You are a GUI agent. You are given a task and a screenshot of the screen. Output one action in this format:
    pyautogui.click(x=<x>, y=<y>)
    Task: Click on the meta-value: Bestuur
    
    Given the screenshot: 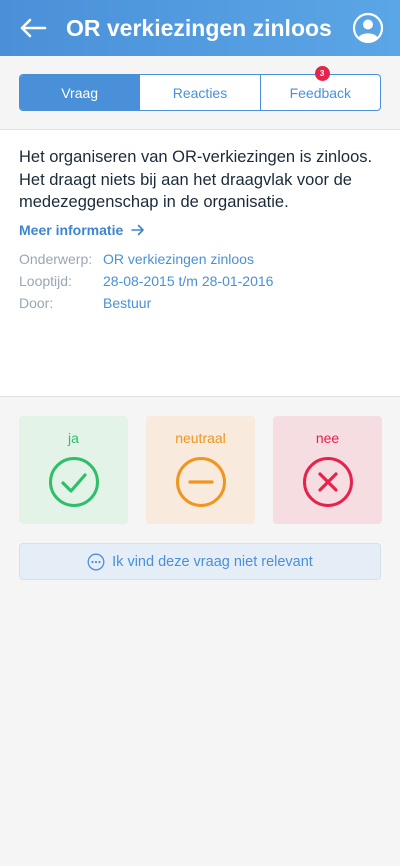 What is the action you would take?
    pyautogui.click(x=127, y=303)
    